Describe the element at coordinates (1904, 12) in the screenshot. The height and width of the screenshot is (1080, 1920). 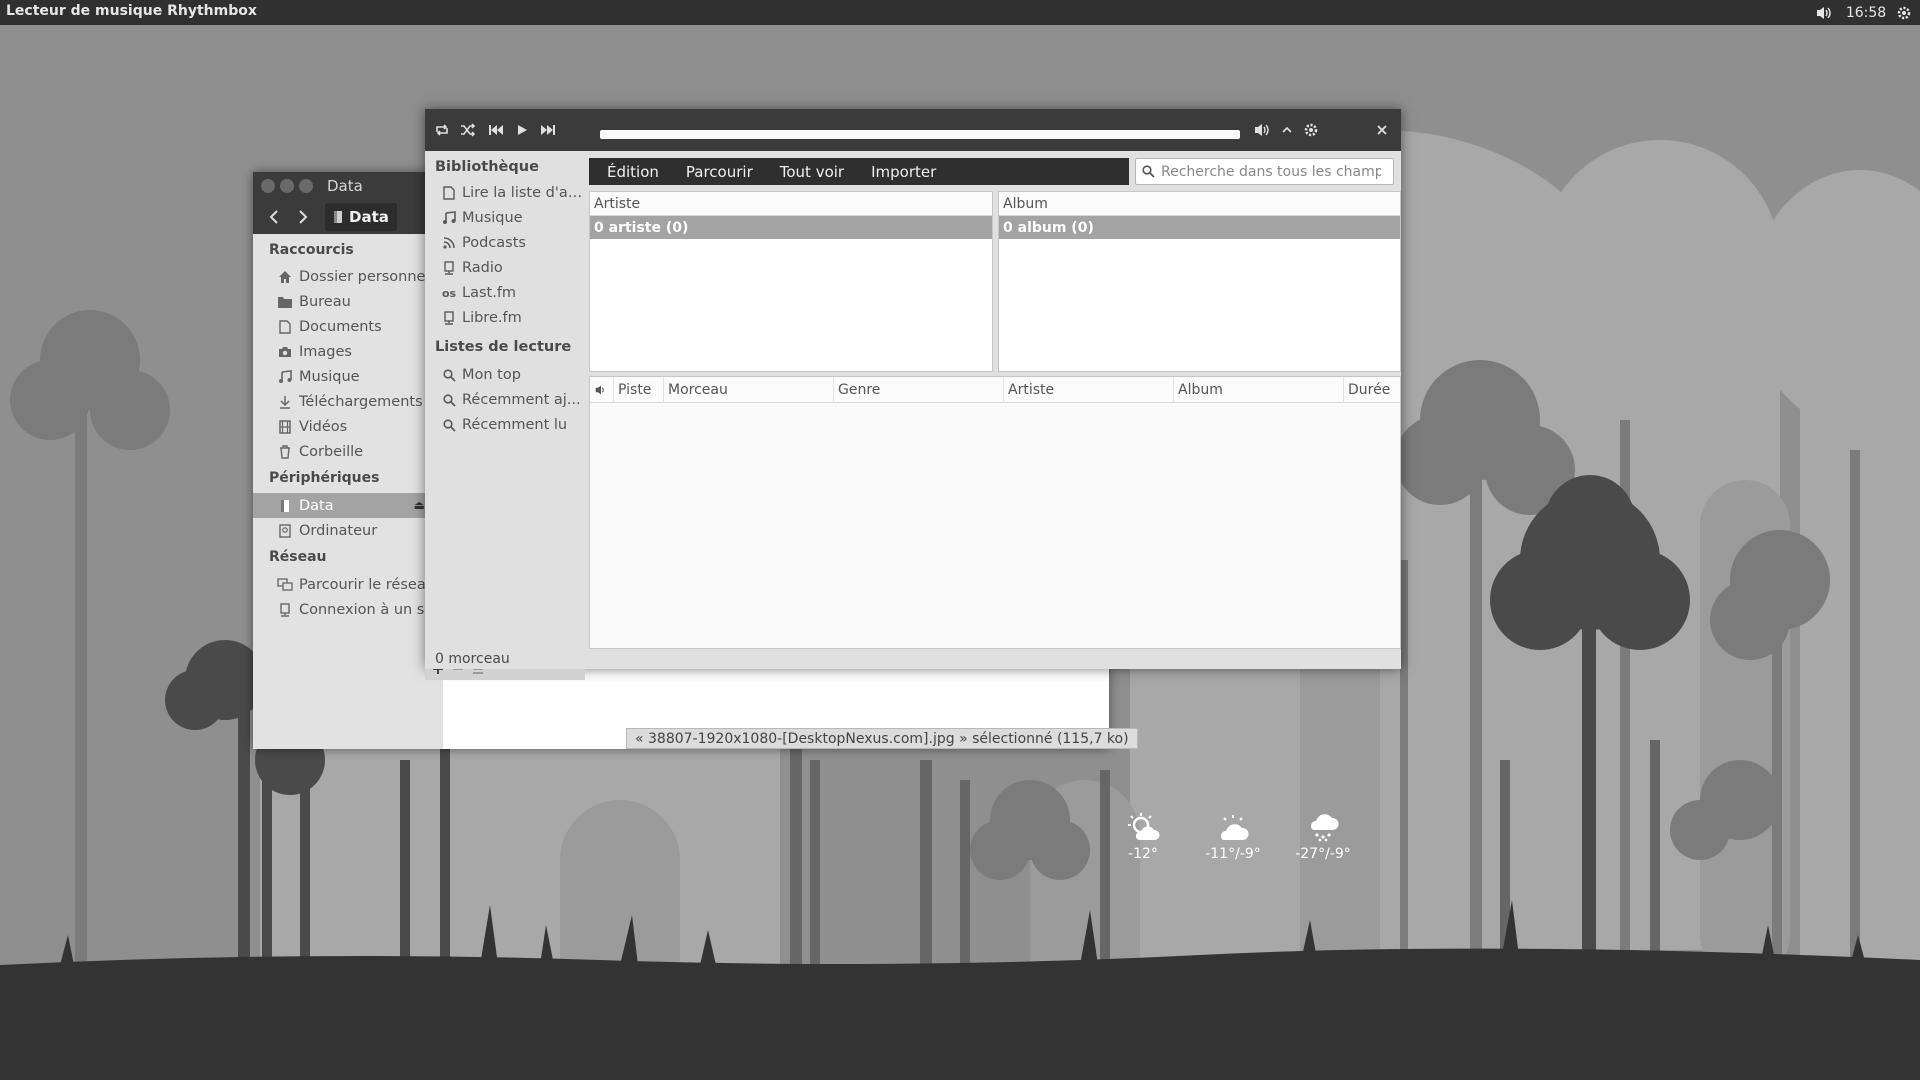
I see `gear-icon` at that location.